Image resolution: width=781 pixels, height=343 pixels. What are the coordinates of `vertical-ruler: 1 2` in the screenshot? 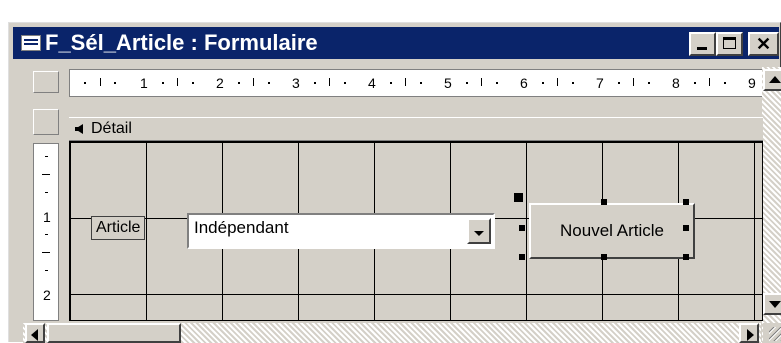 It's located at (46, 232).